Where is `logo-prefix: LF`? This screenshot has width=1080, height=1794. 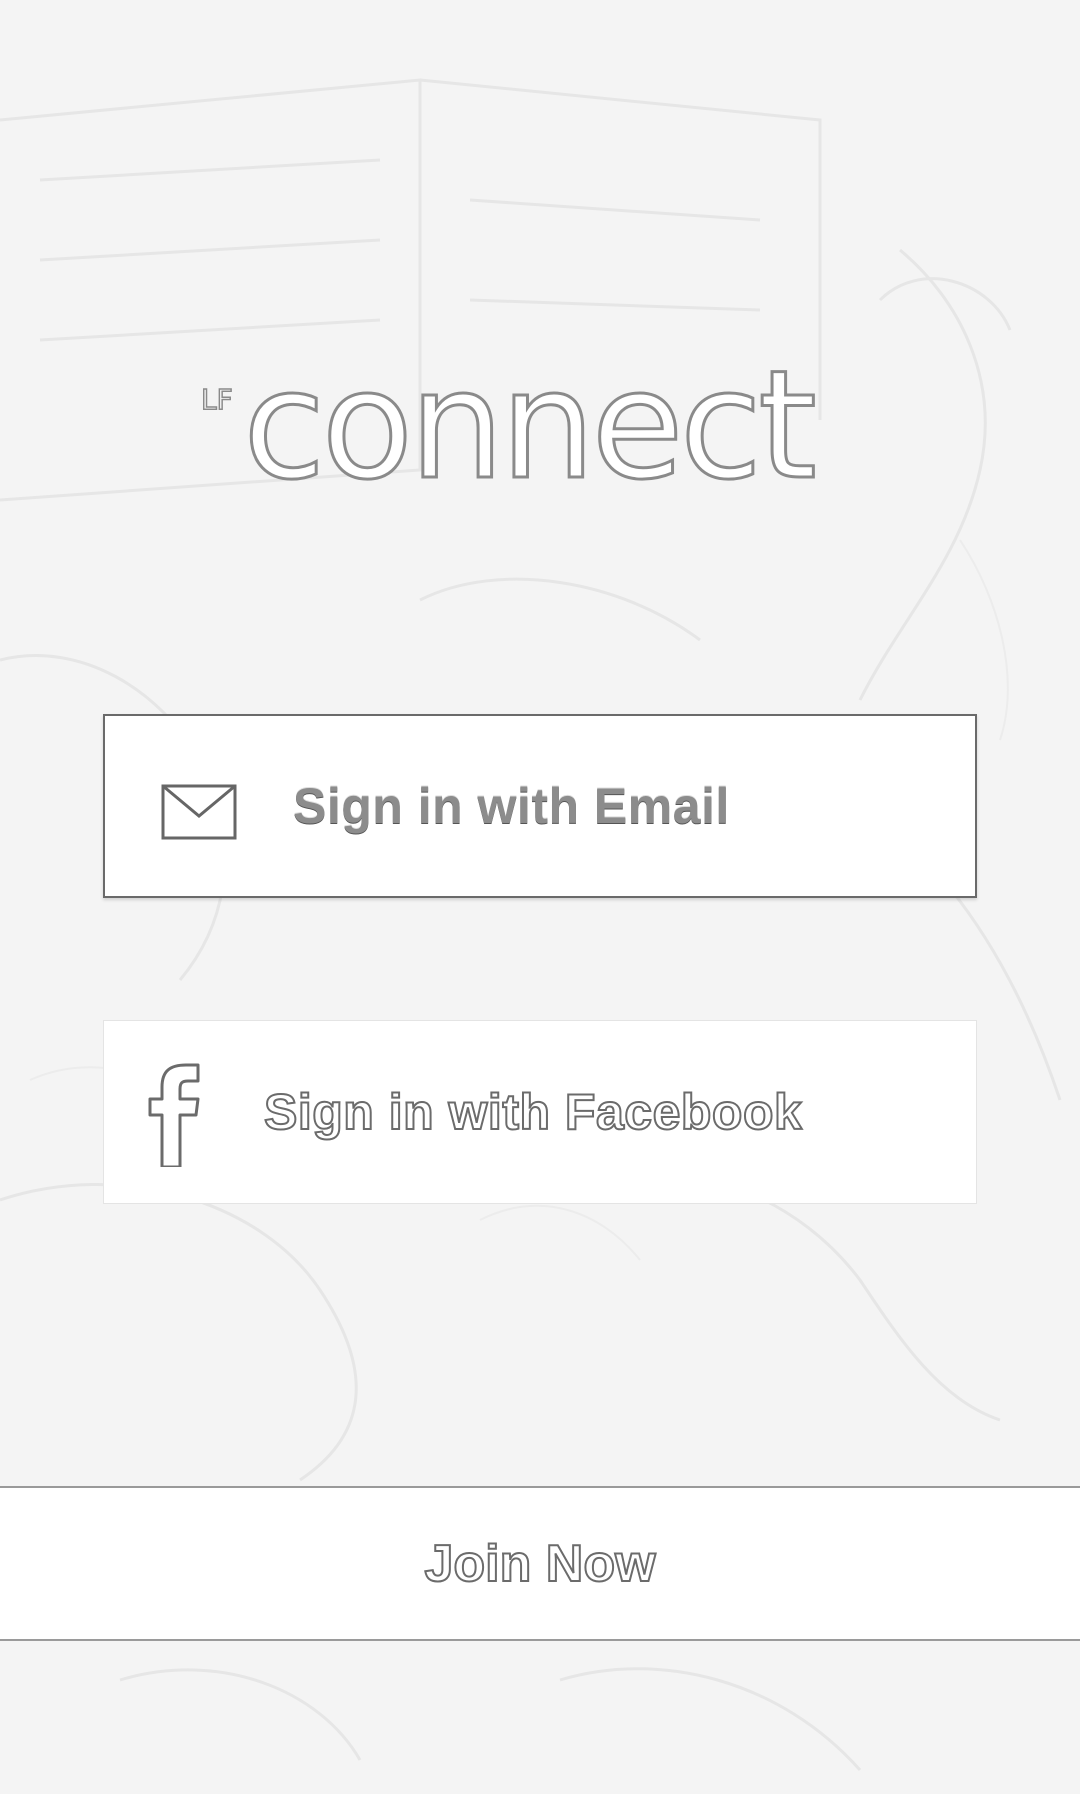
logo-prefix: LF is located at coordinates (217, 399).